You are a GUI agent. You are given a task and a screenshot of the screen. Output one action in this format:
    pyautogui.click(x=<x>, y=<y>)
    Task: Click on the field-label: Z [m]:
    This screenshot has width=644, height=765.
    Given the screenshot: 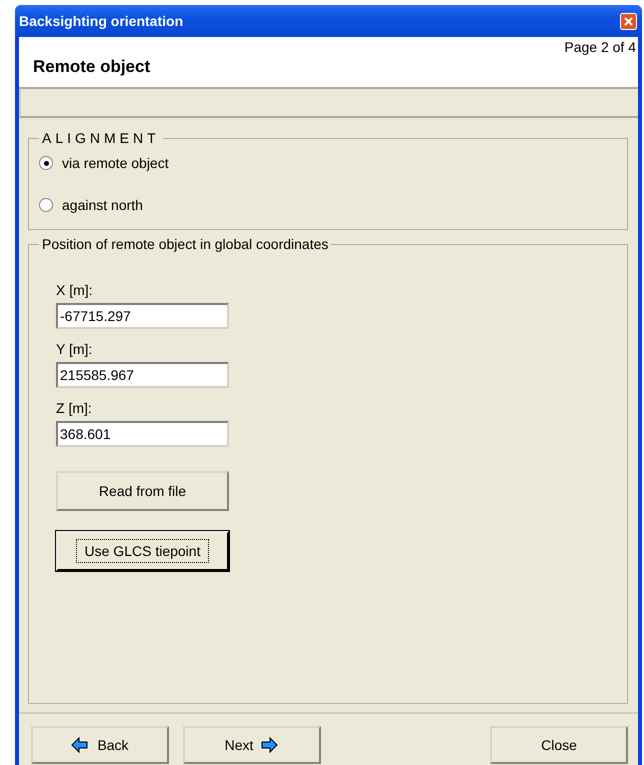 What is the action you would take?
    pyautogui.click(x=74, y=408)
    